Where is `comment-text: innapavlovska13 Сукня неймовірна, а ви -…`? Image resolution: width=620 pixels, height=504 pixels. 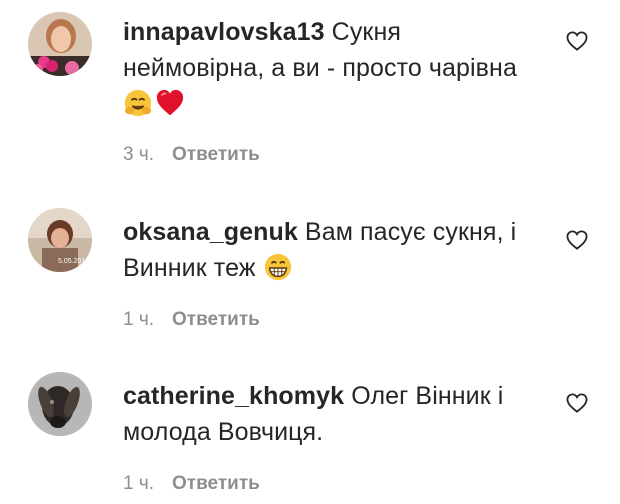 comment-text: innapavlovska13 Сукня неймовірна, а ви -… is located at coordinates (333, 68).